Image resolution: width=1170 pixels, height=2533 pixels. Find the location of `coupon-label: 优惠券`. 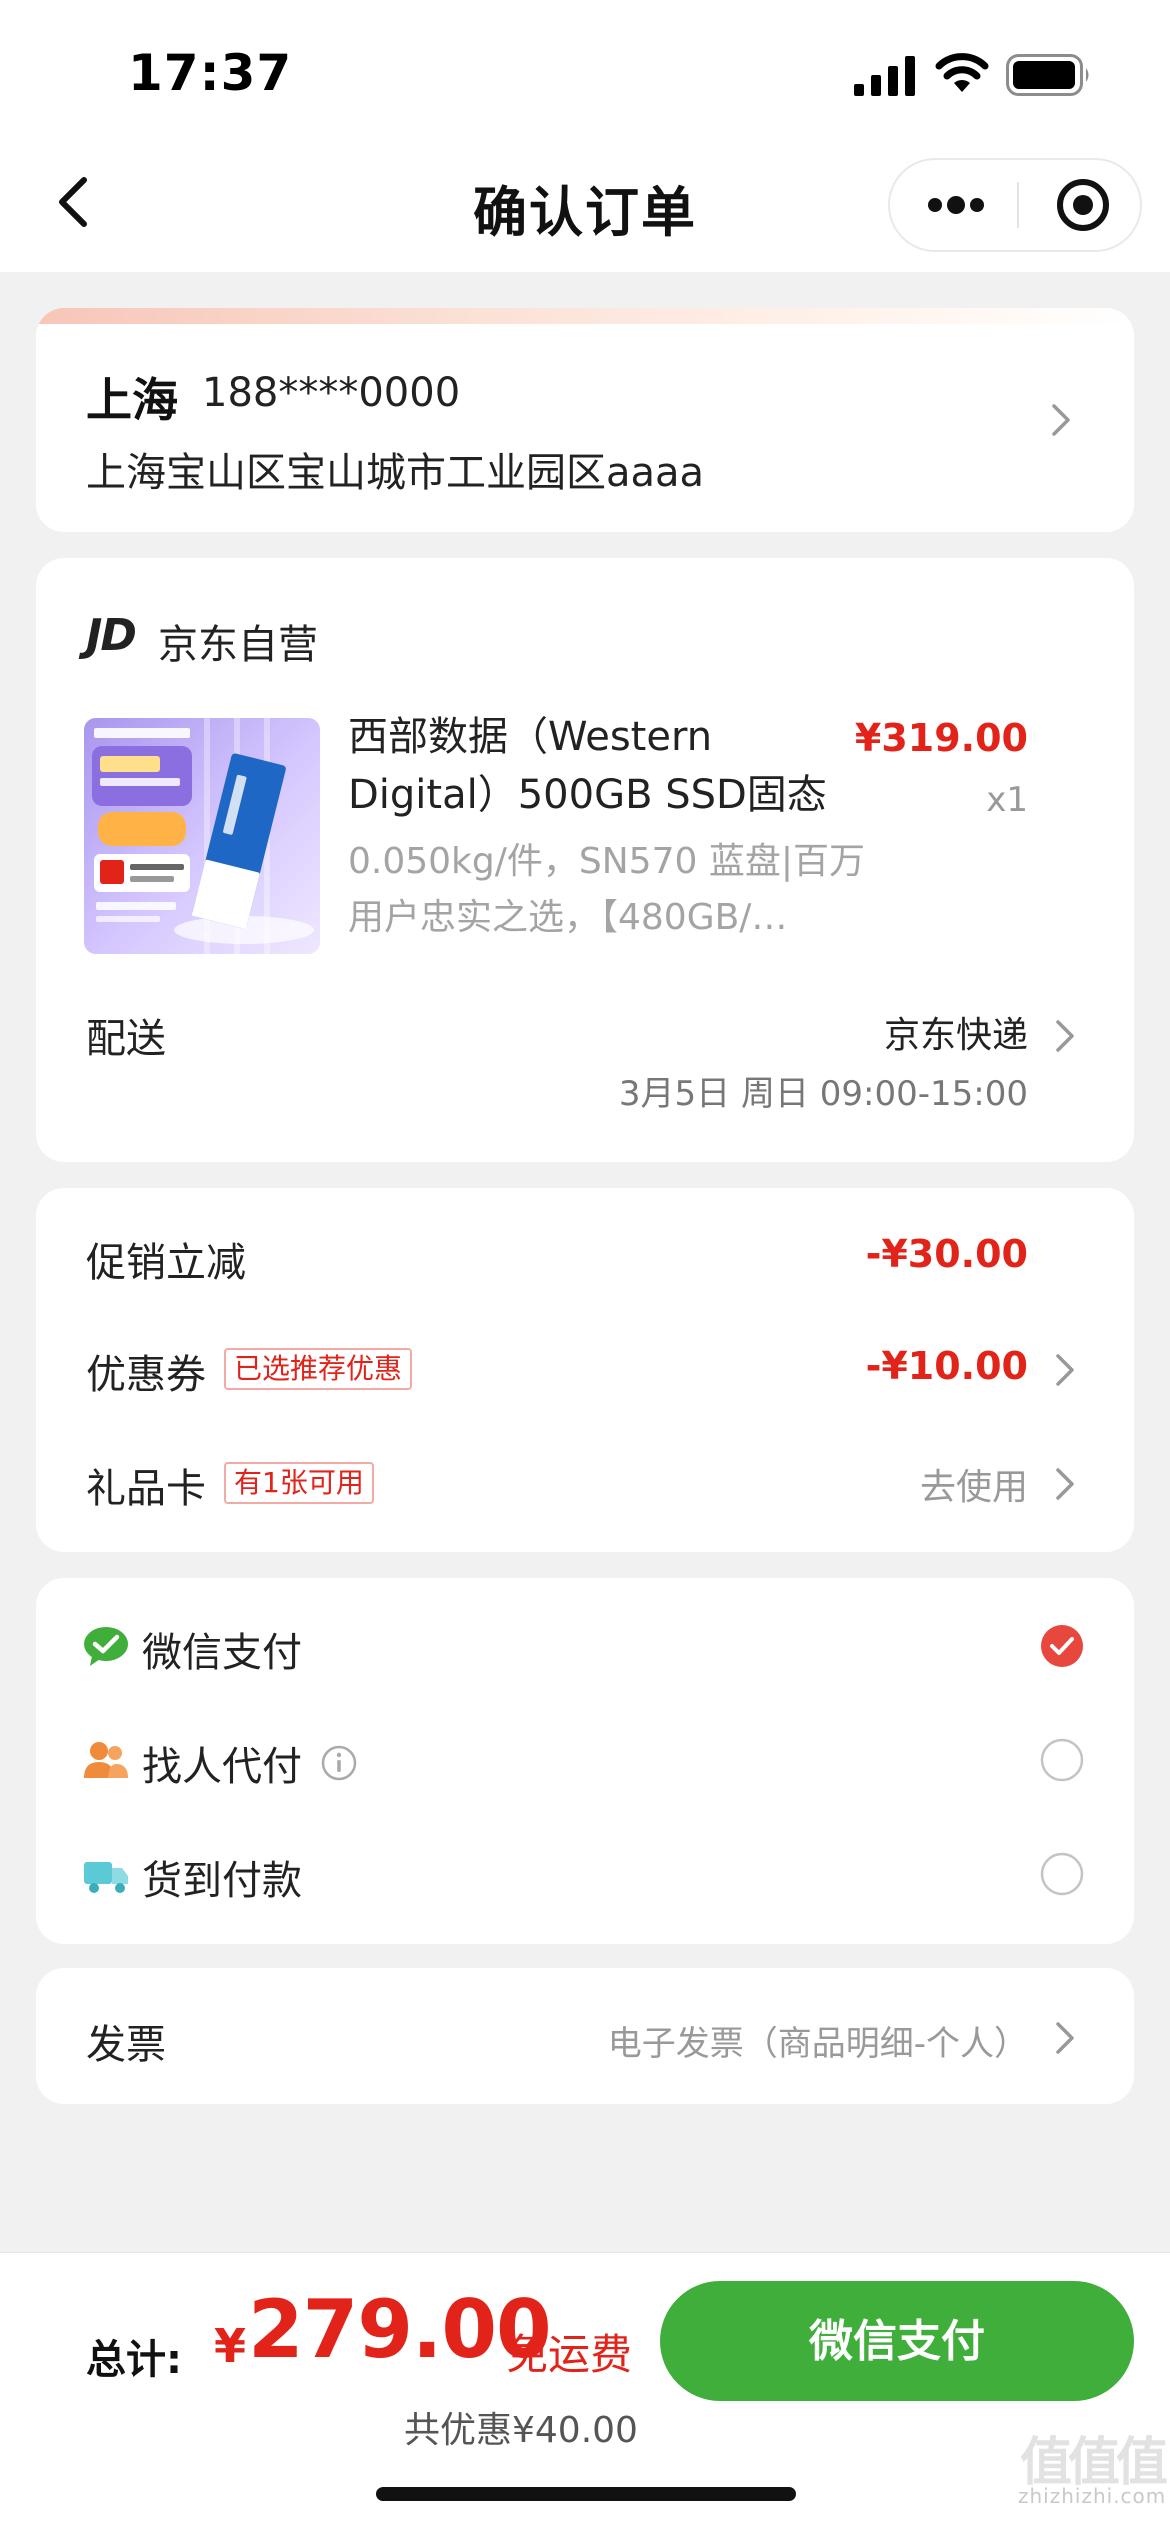

coupon-label: 优惠券 is located at coordinates (146, 1375).